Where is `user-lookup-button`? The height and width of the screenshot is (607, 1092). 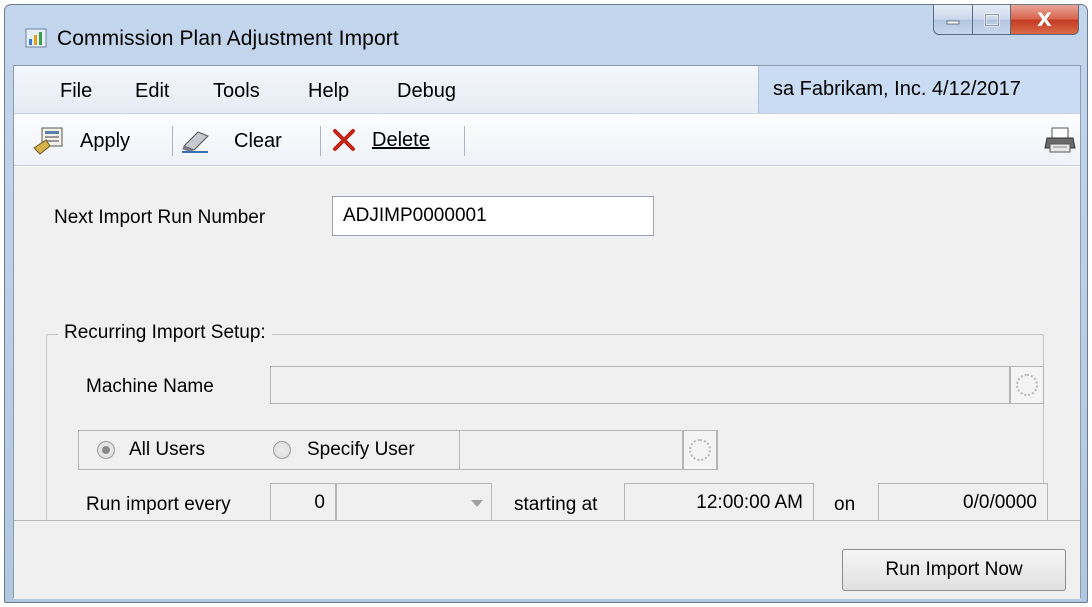 user-lookup-button is located at coordinates (700, 450).